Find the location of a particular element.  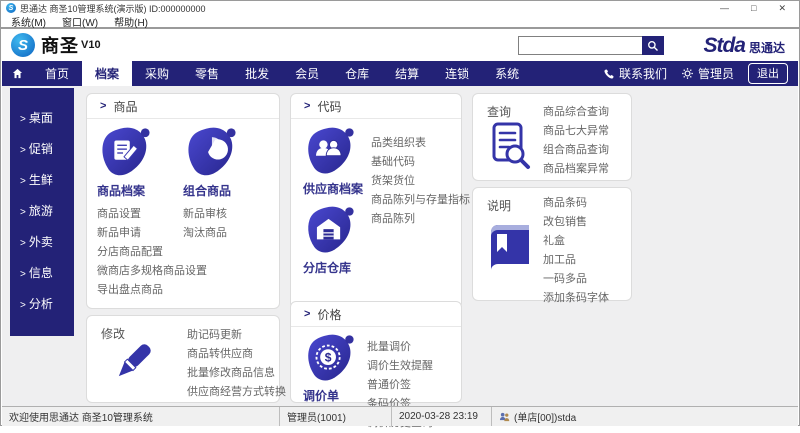

card-link: 新品申请 is located at coordinates (140, 233).